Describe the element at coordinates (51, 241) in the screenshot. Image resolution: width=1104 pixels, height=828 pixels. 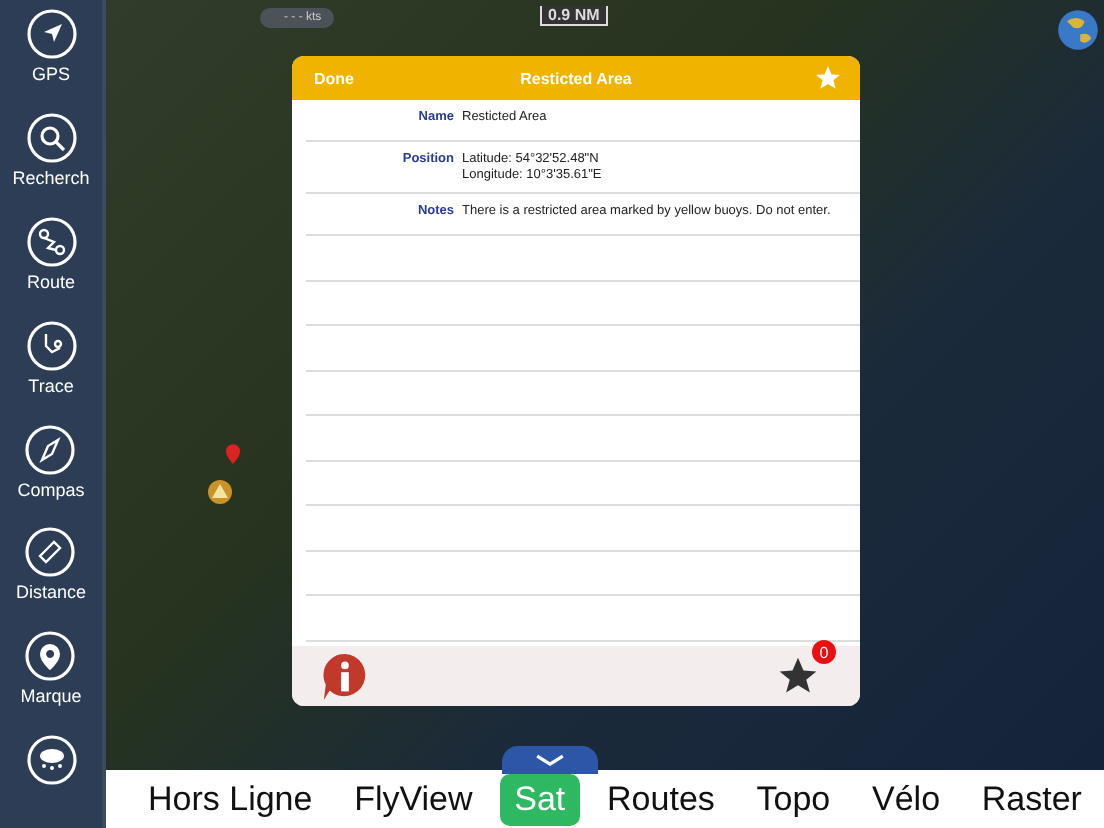
I see `route-icon` at that location.